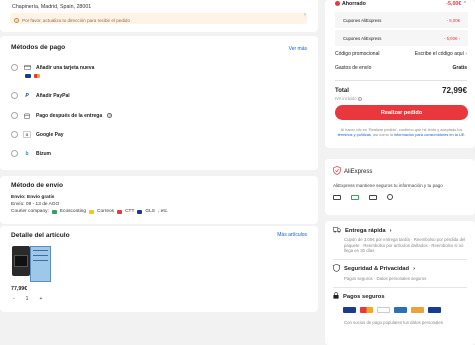 The image size is (475, 345). What do you see at coordinates (43, 153) in the screenshot?
I see `payment-option-label: Bizum` at bounding box center [43, 153].